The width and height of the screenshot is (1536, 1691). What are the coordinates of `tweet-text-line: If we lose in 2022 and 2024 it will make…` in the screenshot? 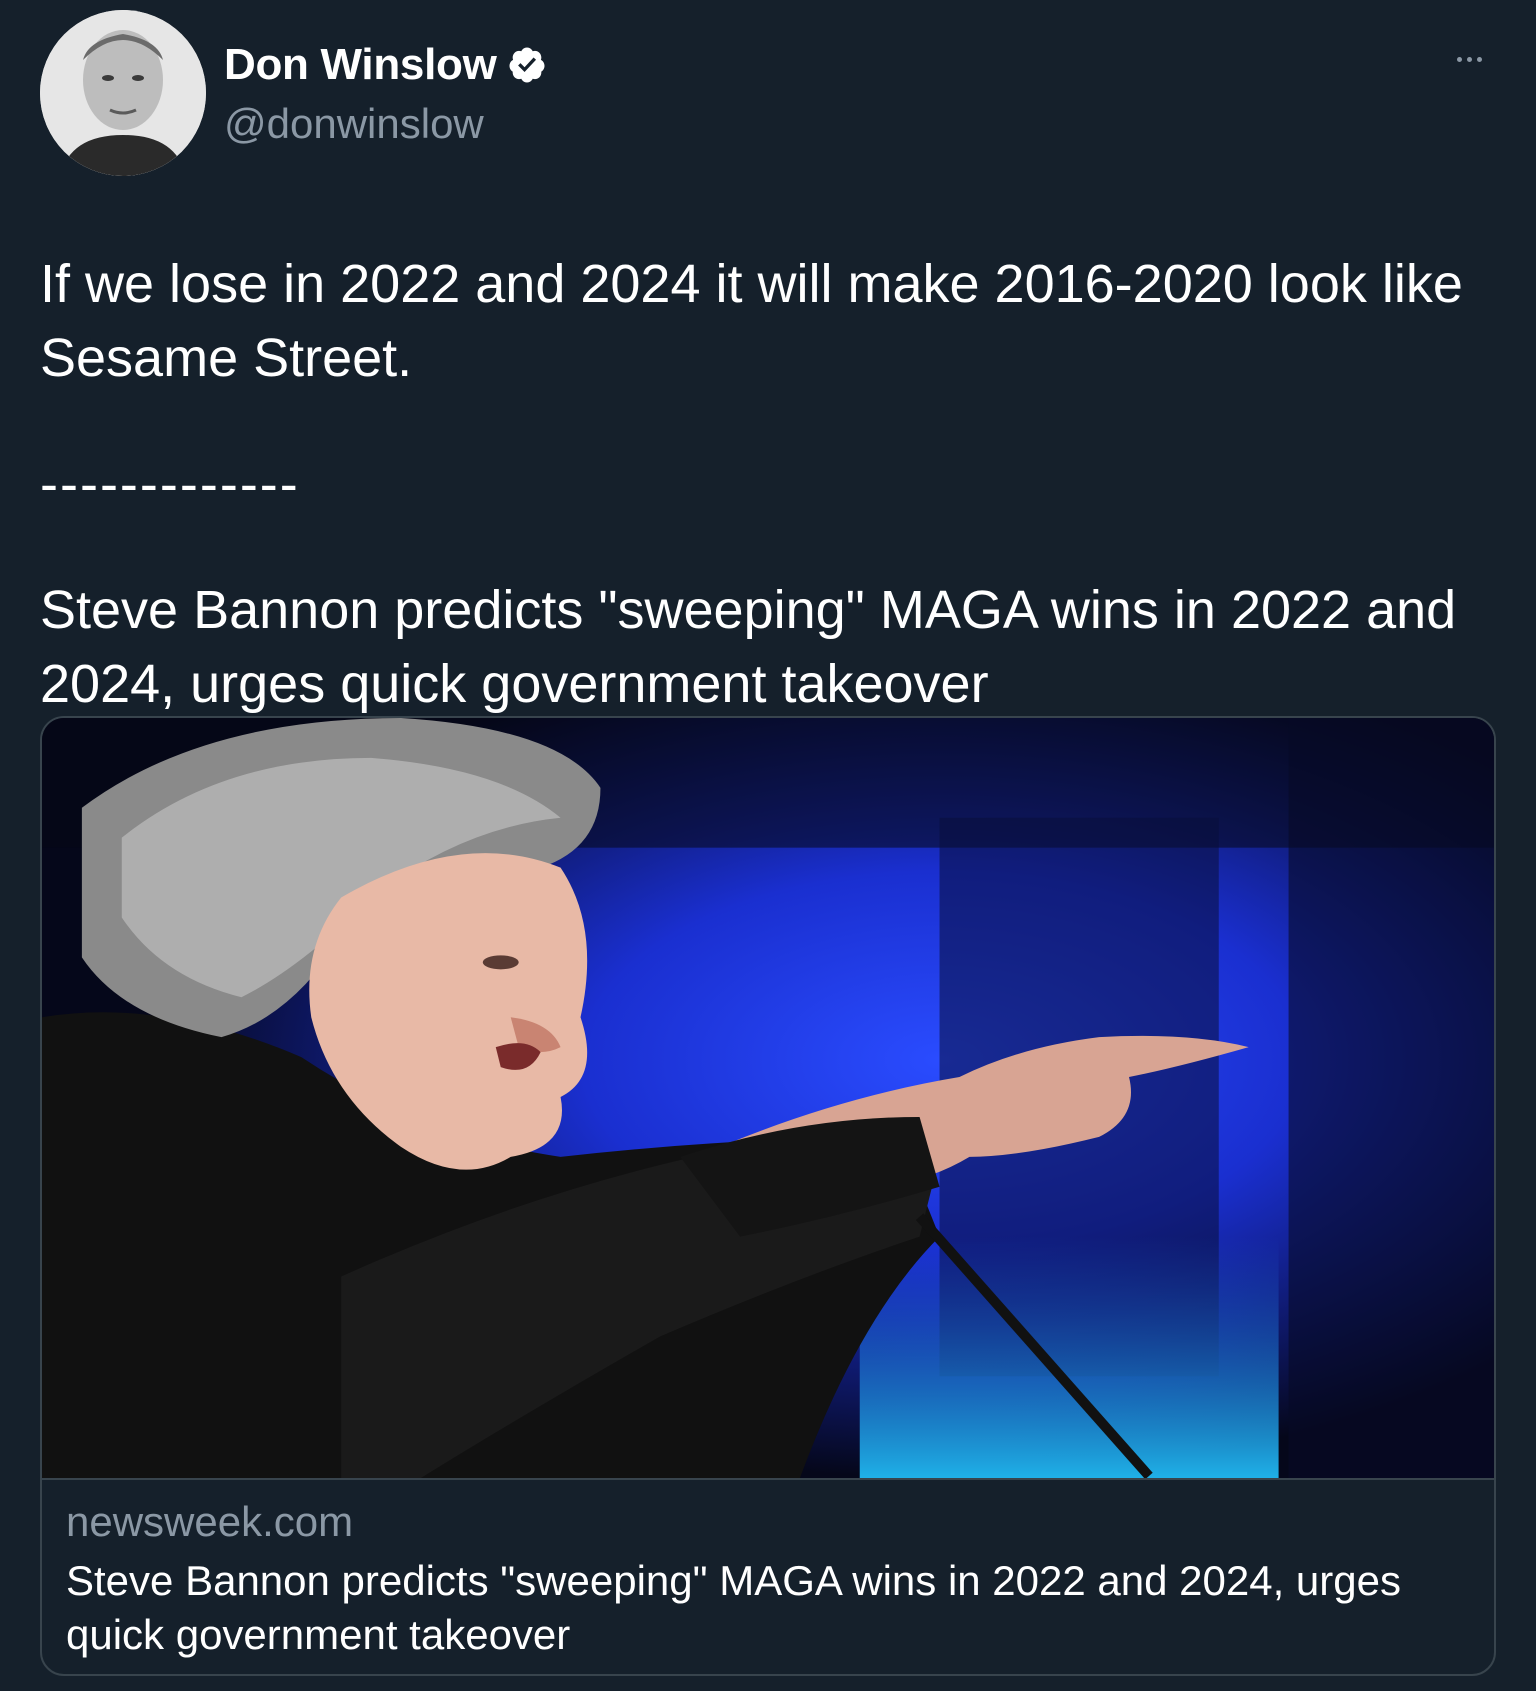 It's located at (751, 321).